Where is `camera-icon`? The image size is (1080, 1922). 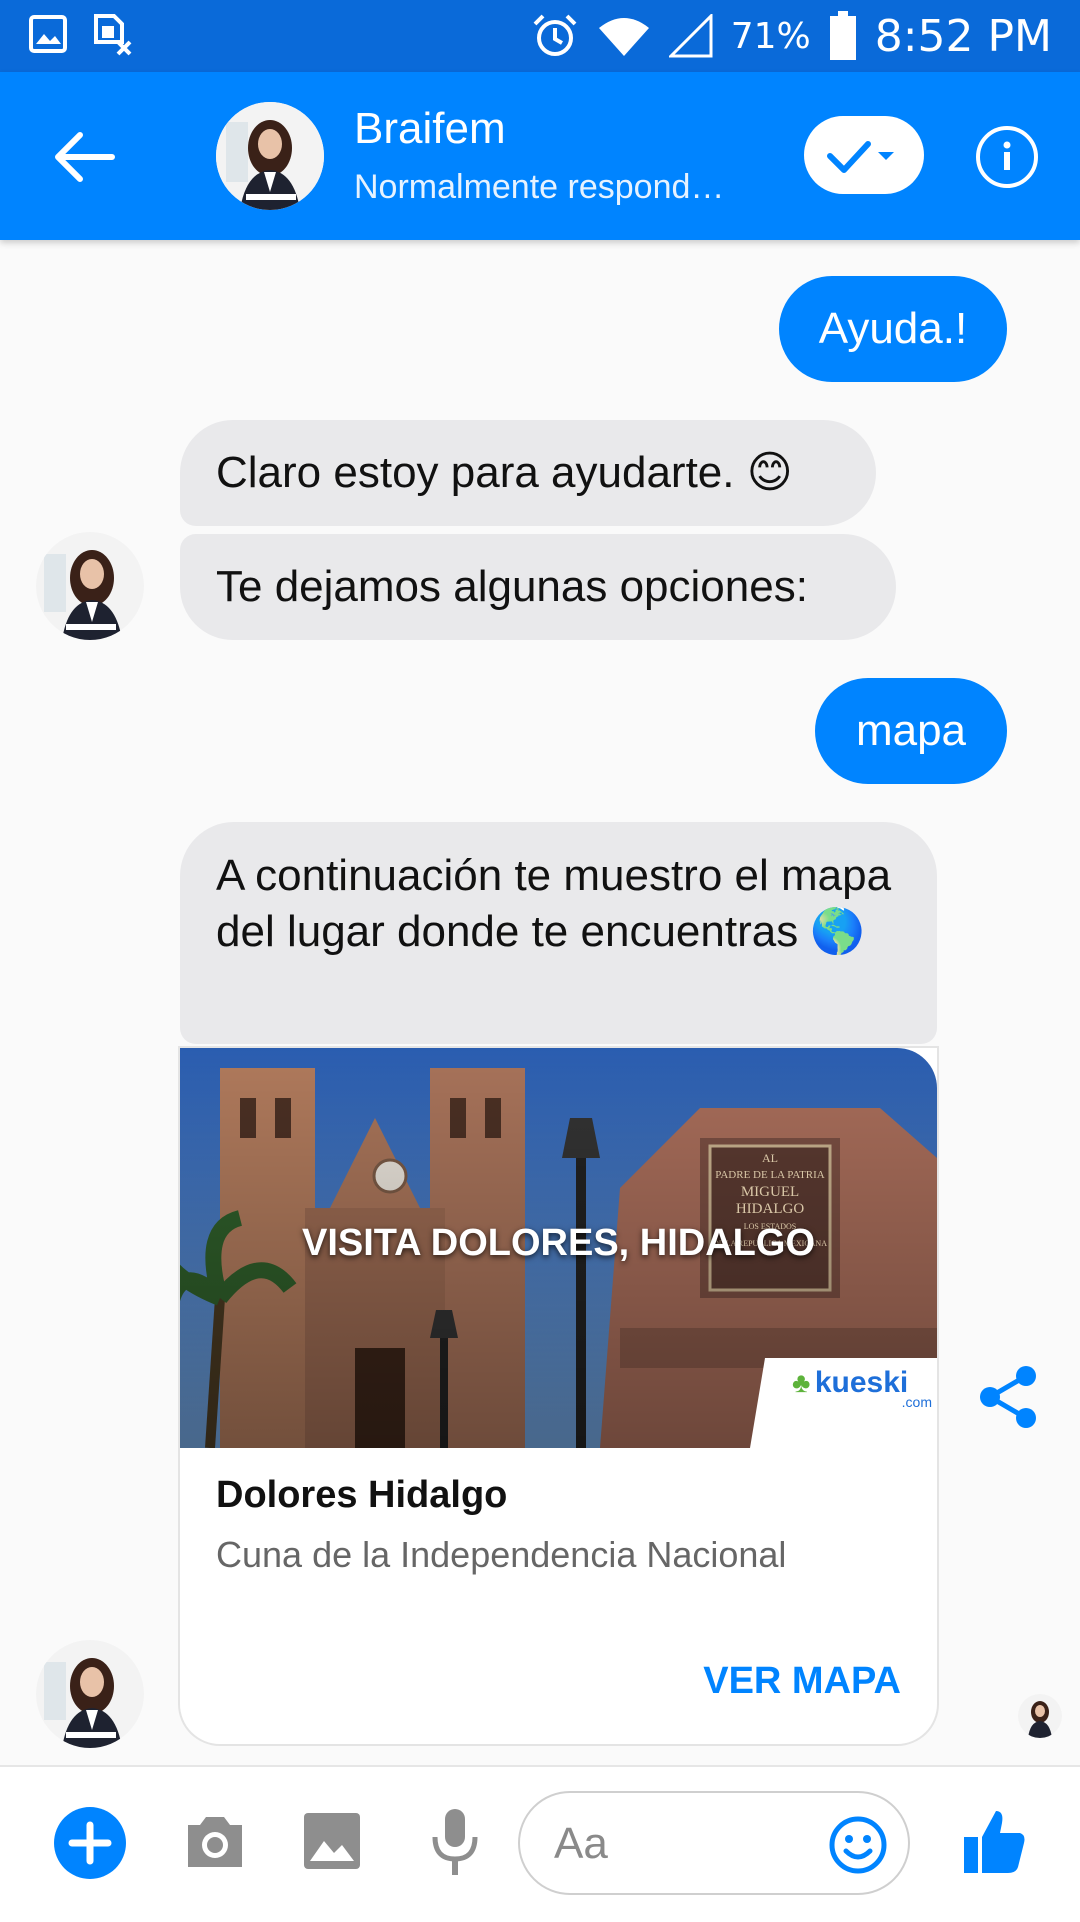 camera-icon is located at coordinates (215, 1842).